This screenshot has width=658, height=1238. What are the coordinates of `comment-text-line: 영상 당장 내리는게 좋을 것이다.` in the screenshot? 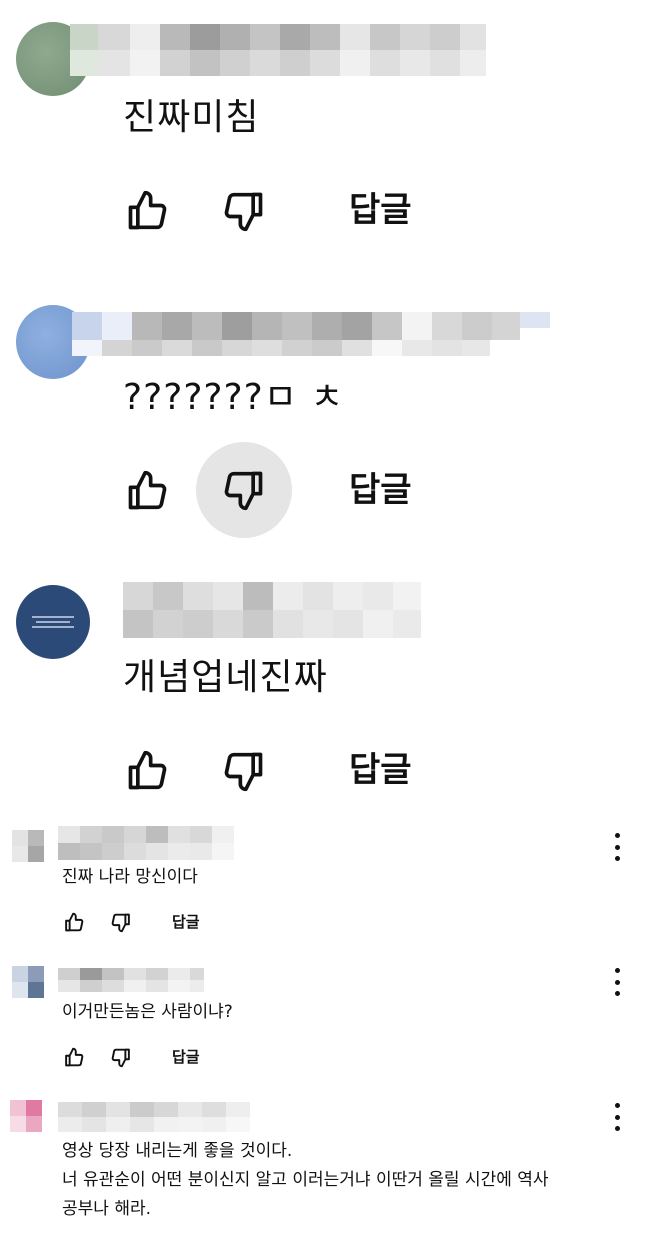 It's located at (177, 1151).